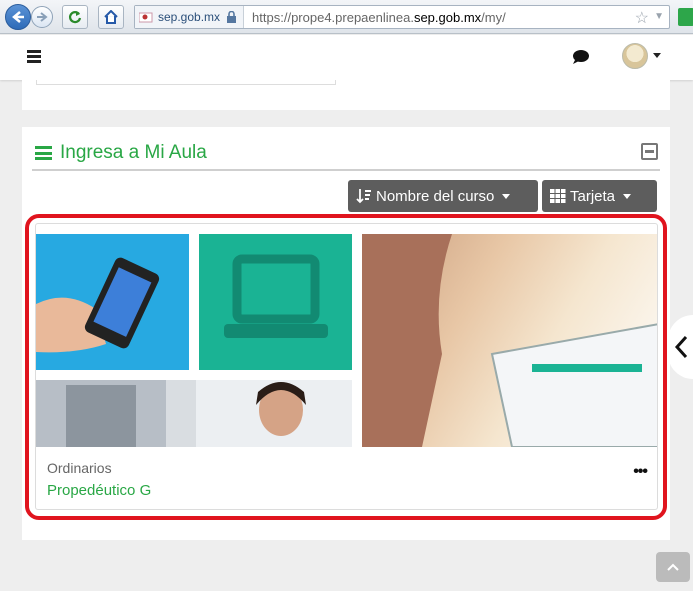 The image size is (693, 591). I want to click on home-icon, so click(111, 17).